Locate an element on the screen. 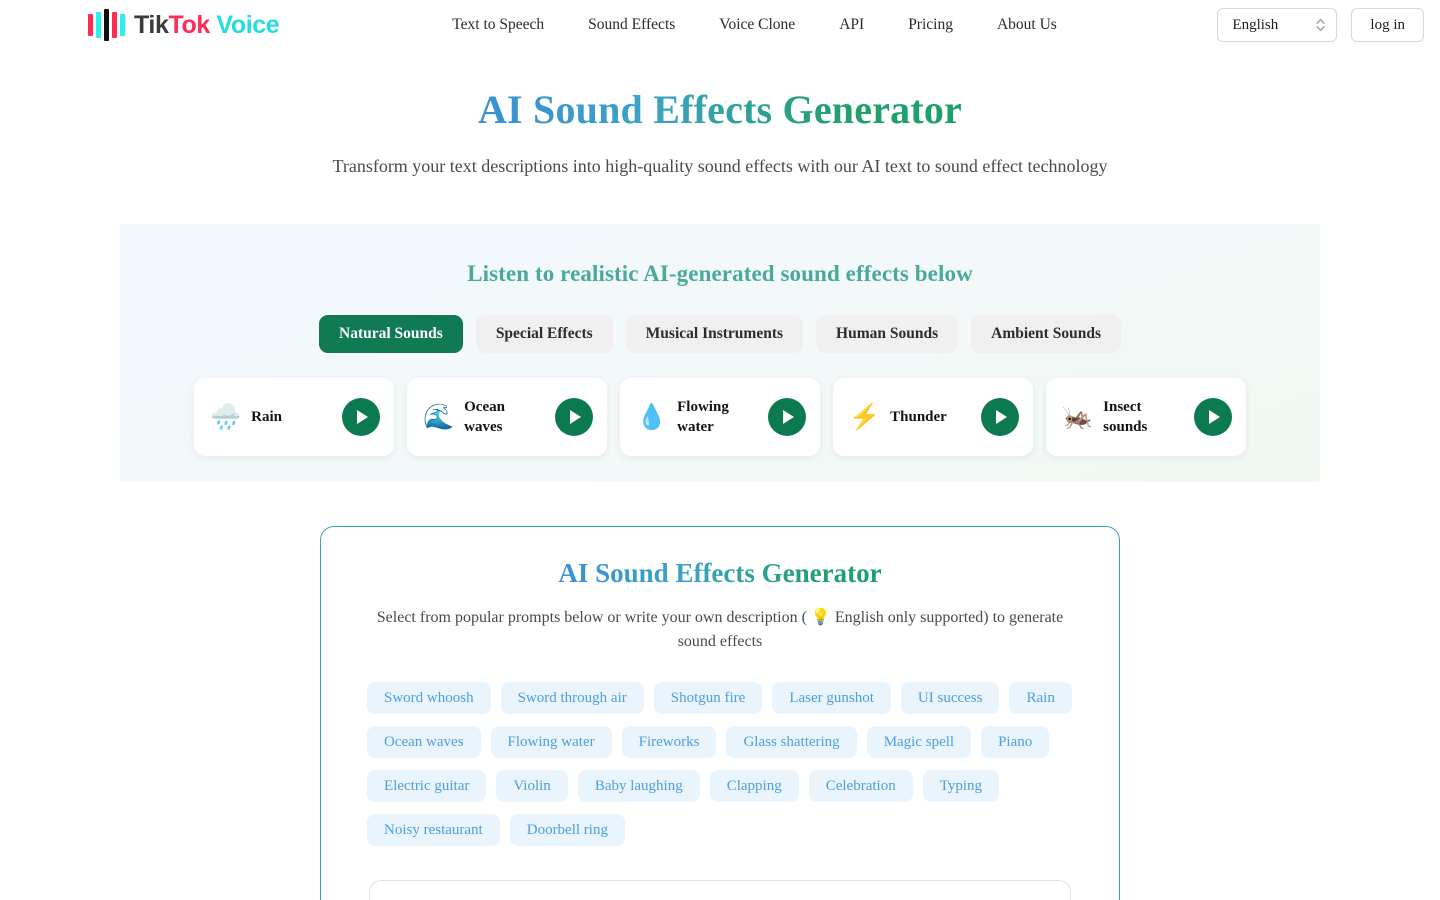 This screenshot has height=900, width=1440. sound-card-label: Flowing water is located at coordinates (703, 416).